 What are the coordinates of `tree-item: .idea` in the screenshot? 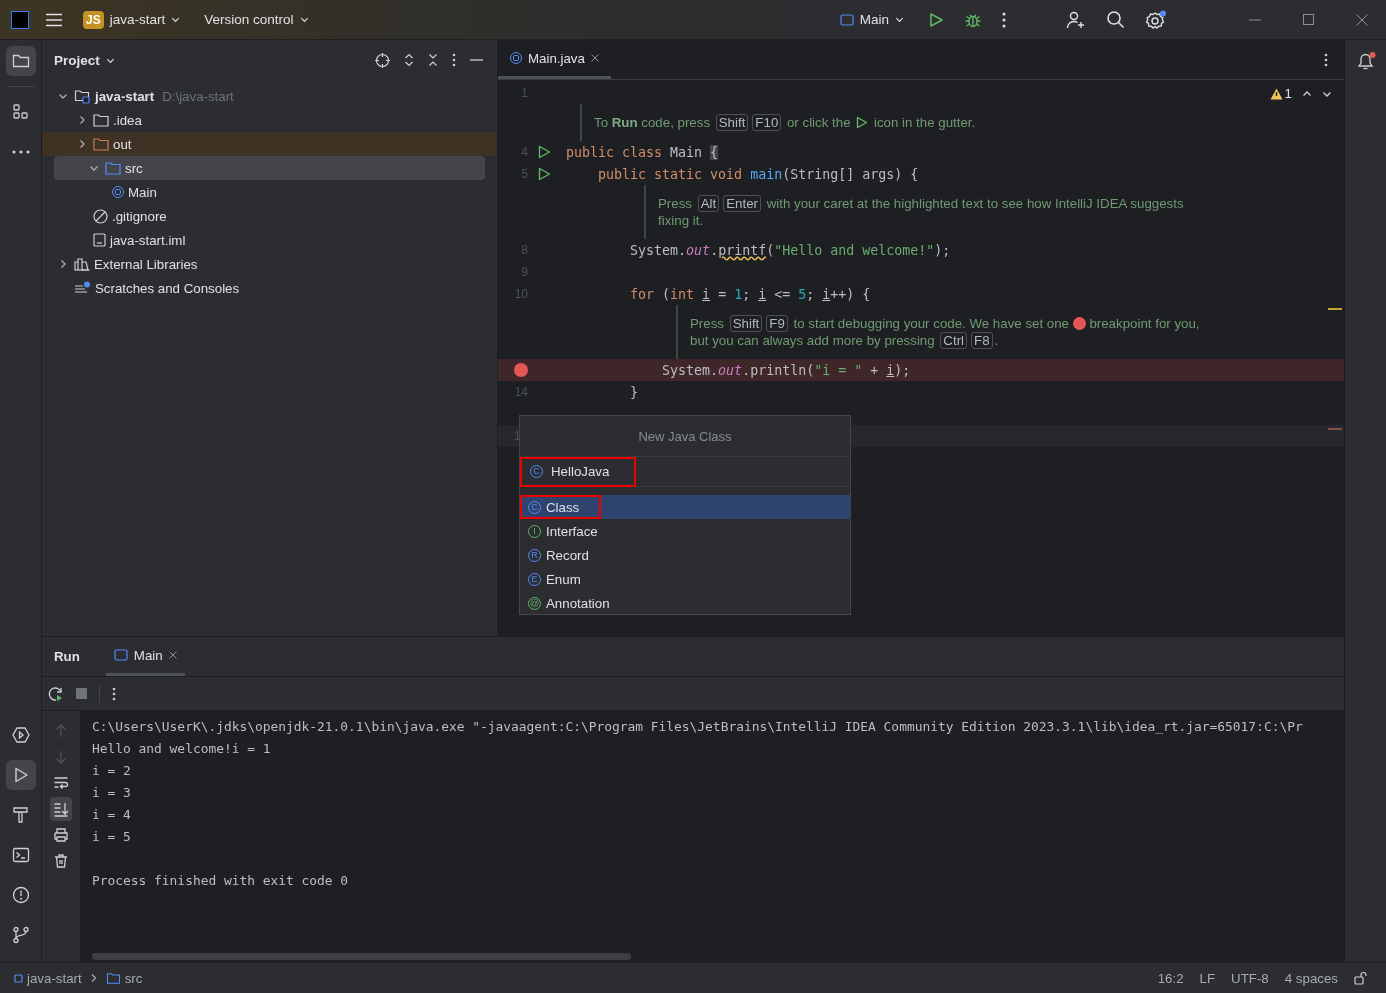 It's located at (263, 120).